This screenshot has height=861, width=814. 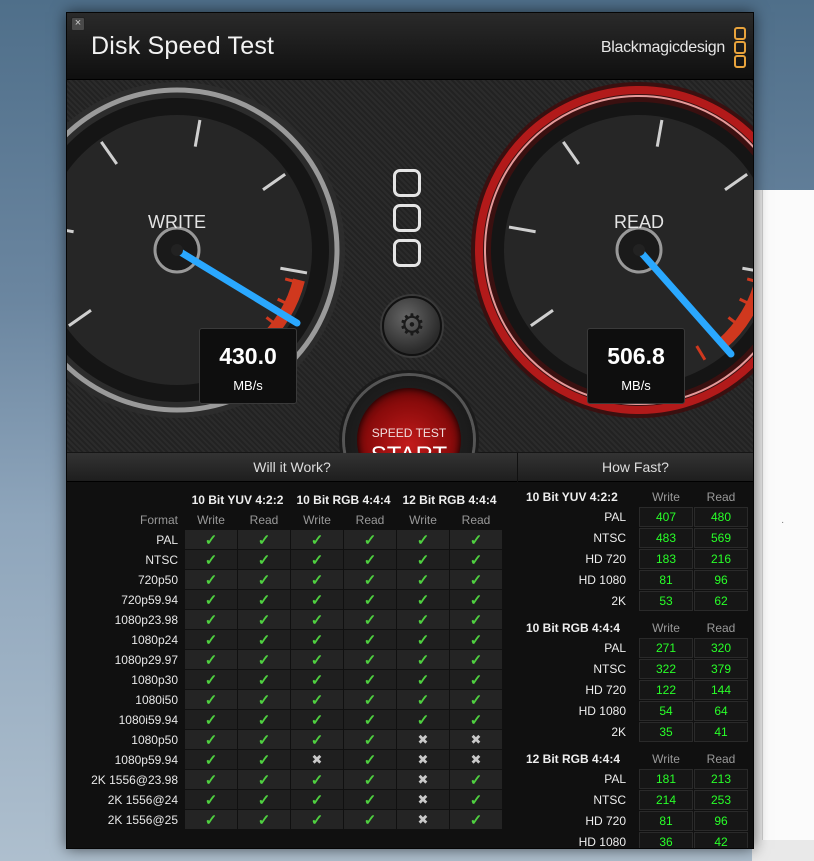 What do you see at coordinates (410, 46) in the screenshot?
I see `title-bar: × Disk Speed Test Blackmagicdesign` at bounding box center [410, 46].